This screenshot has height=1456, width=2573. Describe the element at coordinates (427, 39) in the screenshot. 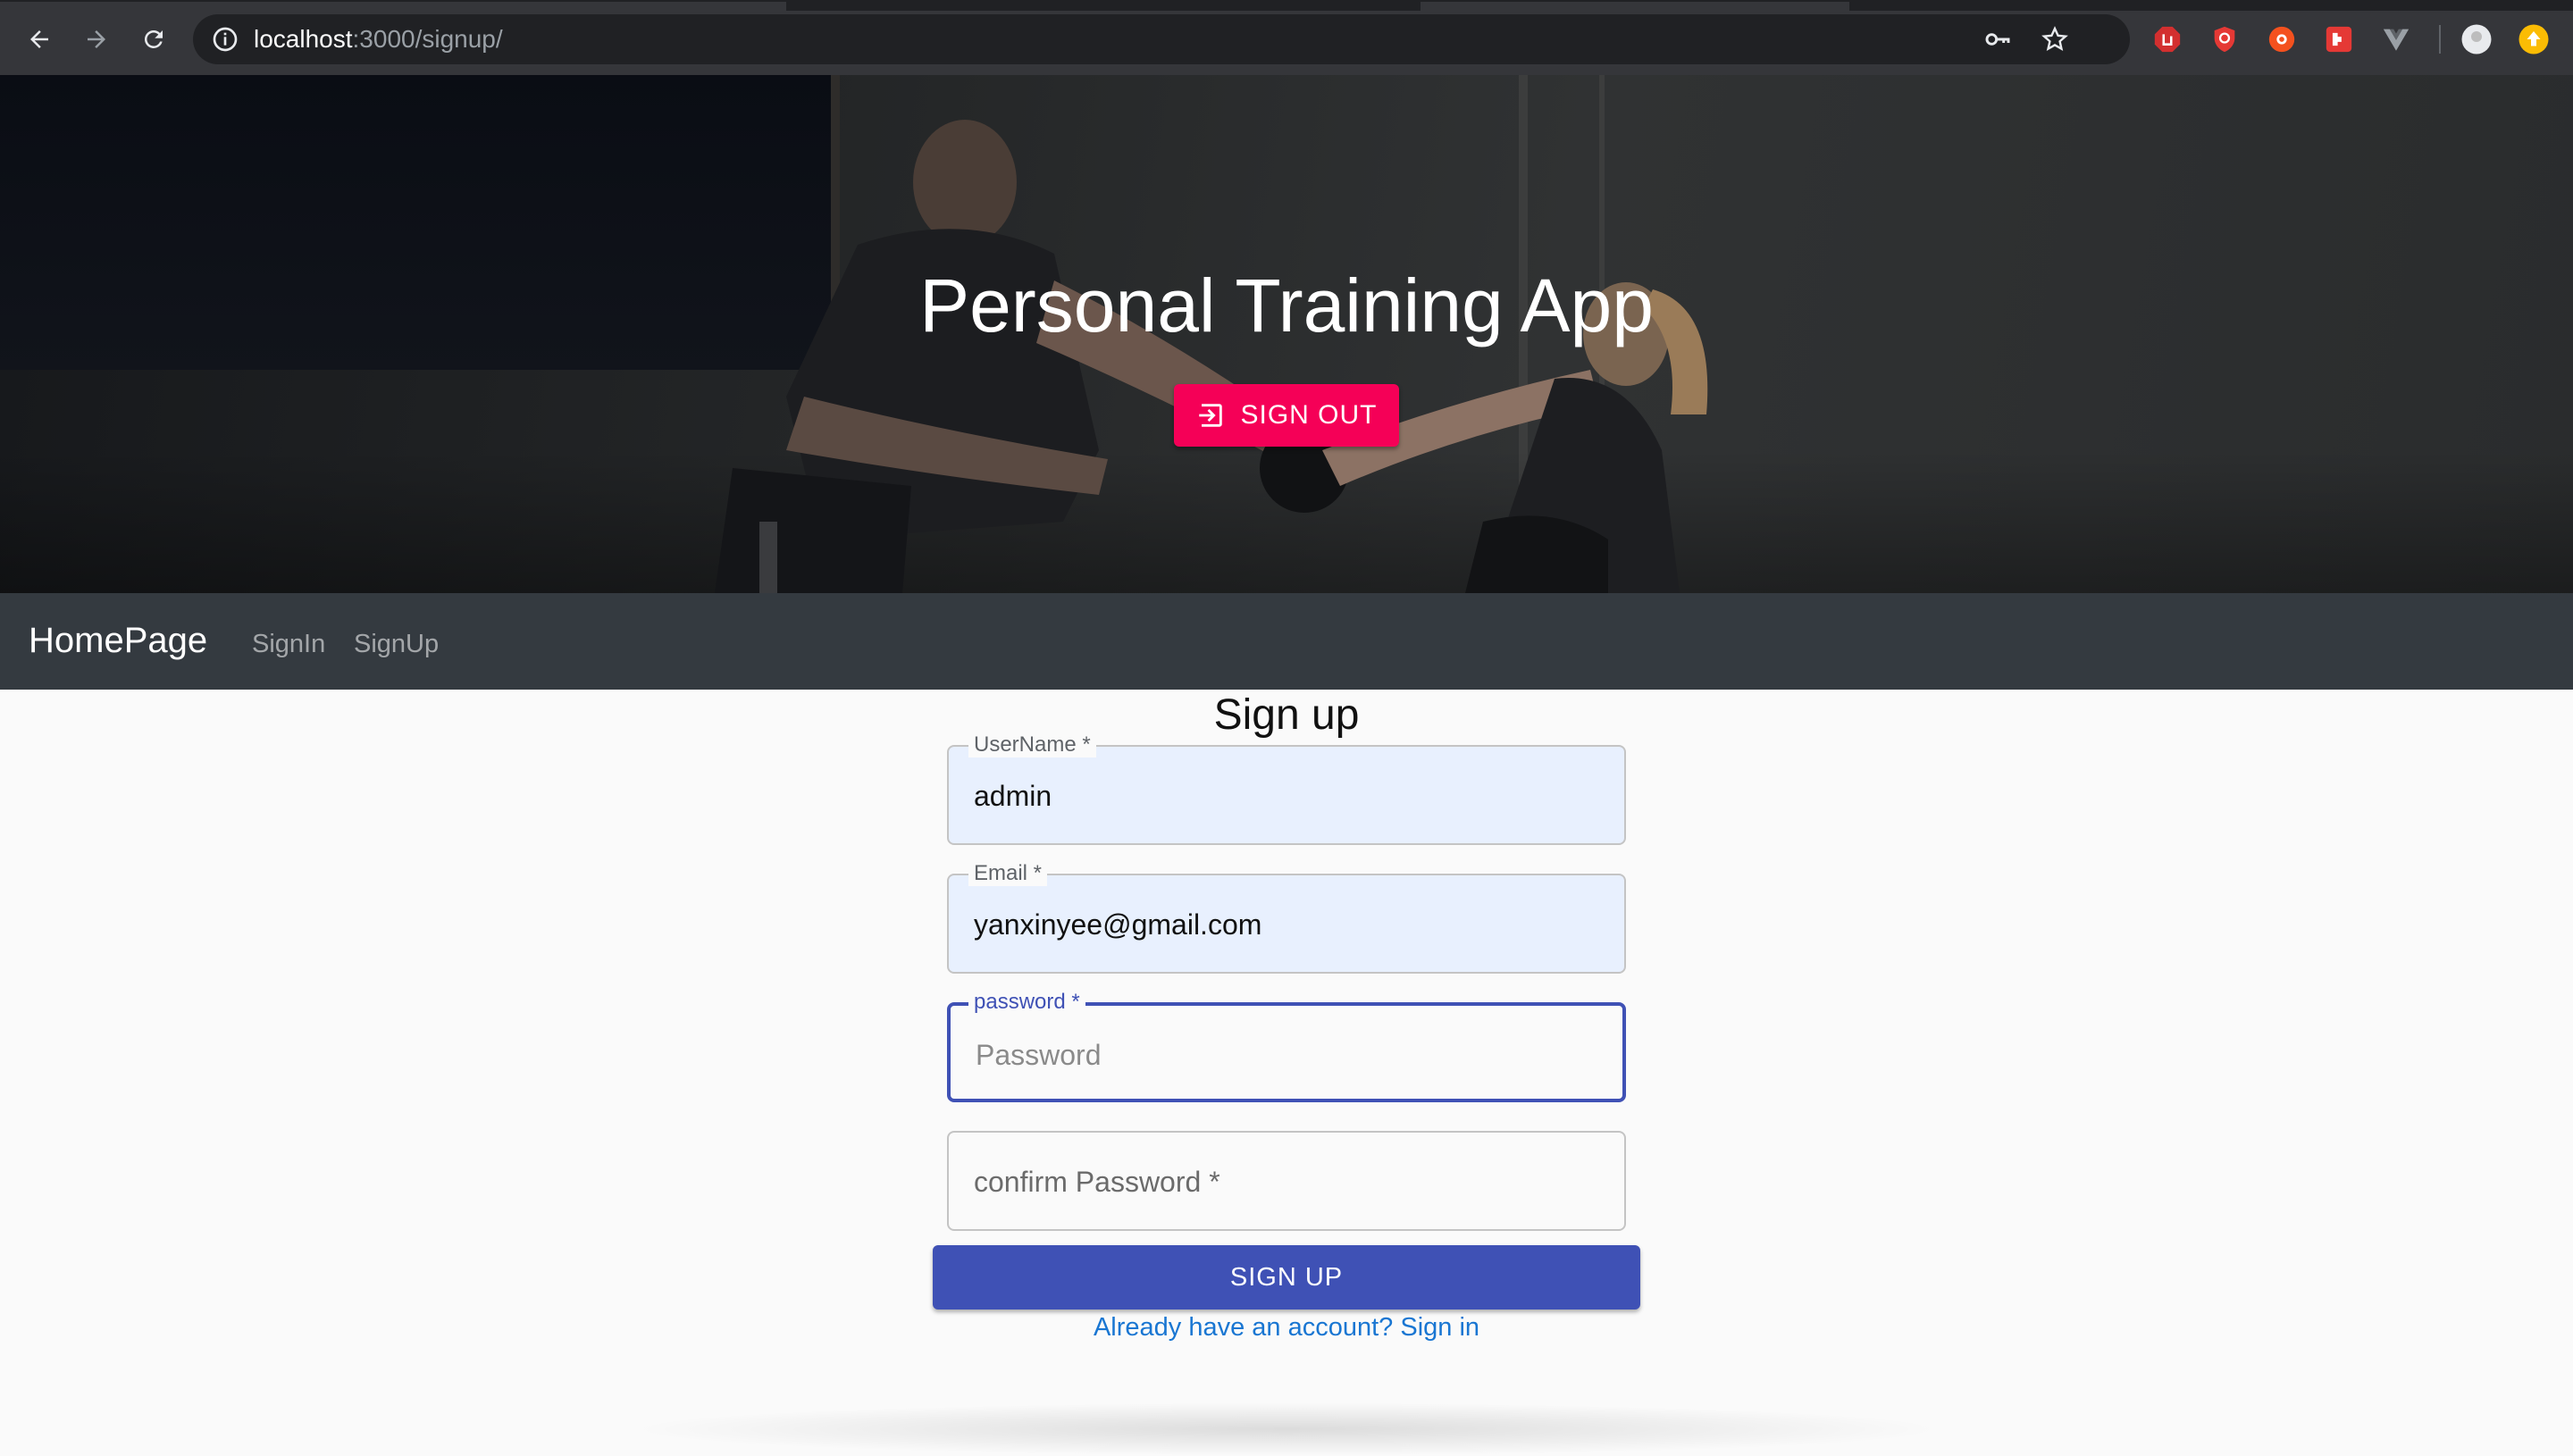

I see `url-path: :3000/signup/` at that location.